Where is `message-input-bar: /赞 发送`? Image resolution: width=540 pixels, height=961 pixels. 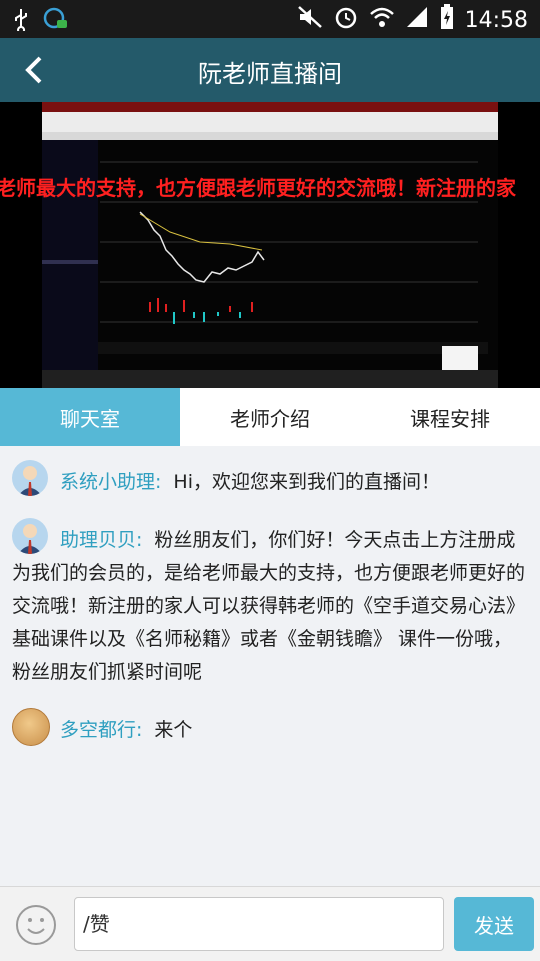
message-input-bar: /赞 发送 is located at coordinates (270, 923).